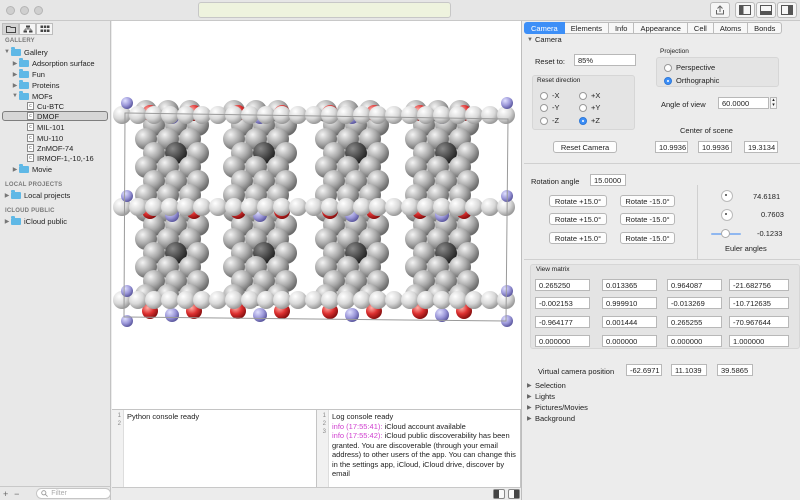 The image size is (800, 500). I want to click on angle-of-view-stepper: ▴ ▾, so click(773, 103).